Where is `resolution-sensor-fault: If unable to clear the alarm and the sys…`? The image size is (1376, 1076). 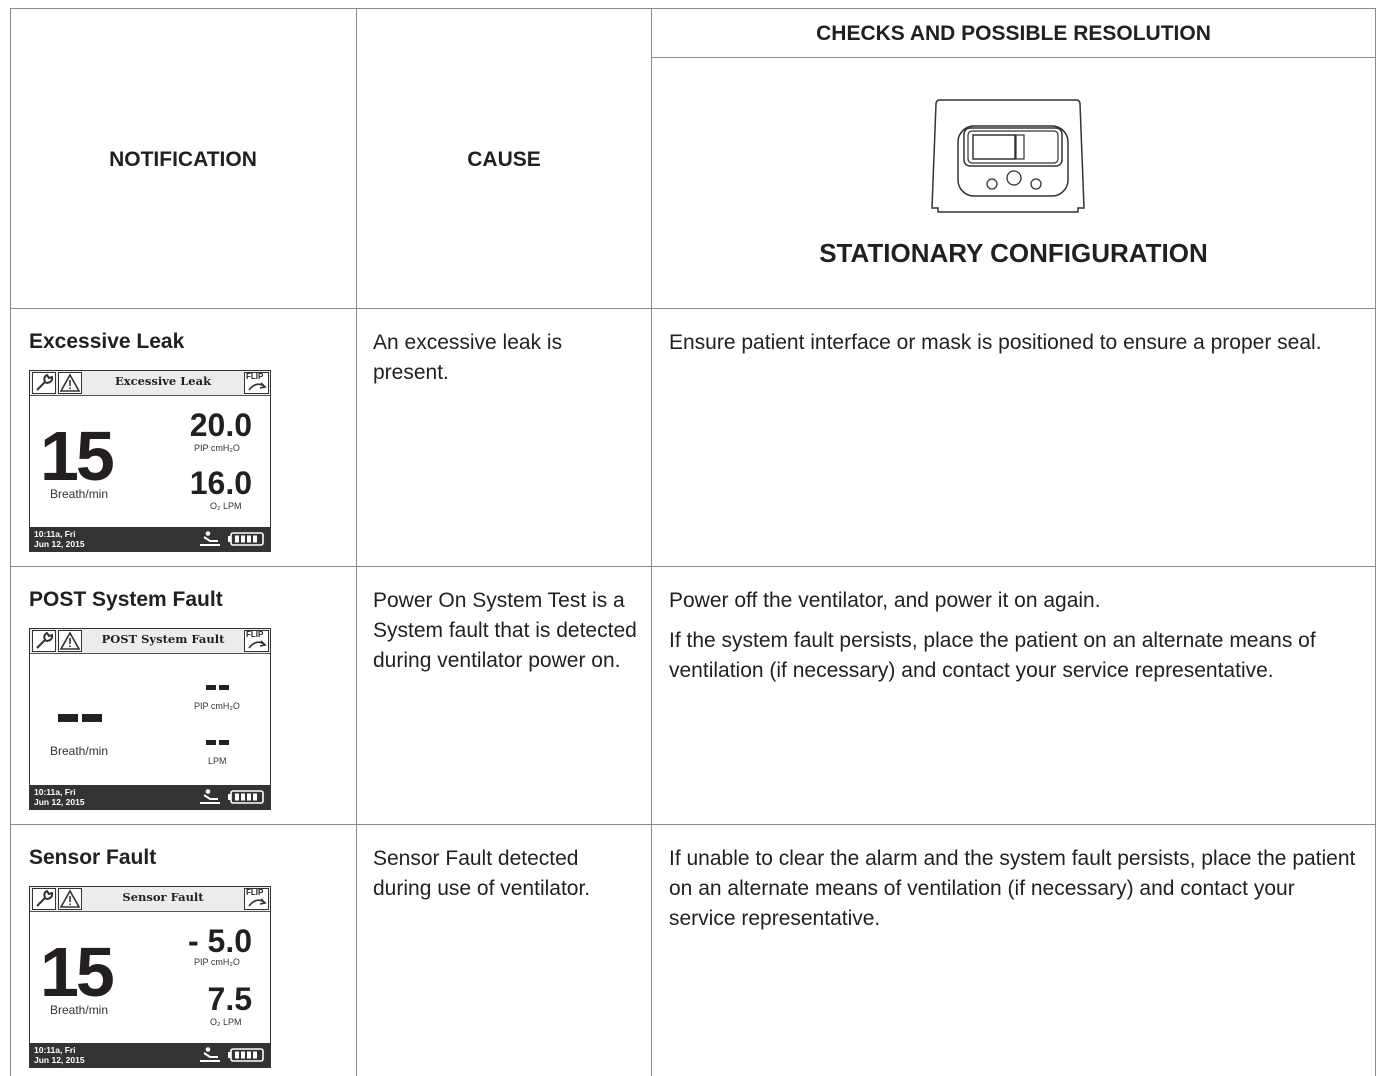
resolution-sensor-fault: If unable to clear the alarm and the sys… is located at coordinates (1014, 894).